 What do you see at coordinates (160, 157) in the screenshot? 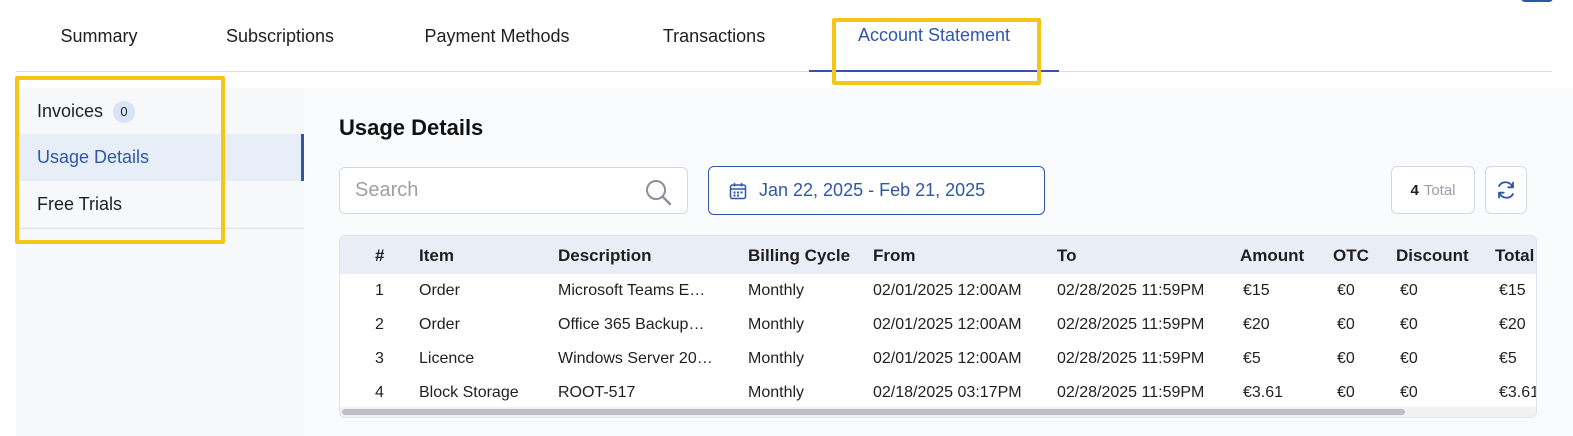
I see `sidebar-item-usage-details: Usage Details` at bounding box center [160, 157].